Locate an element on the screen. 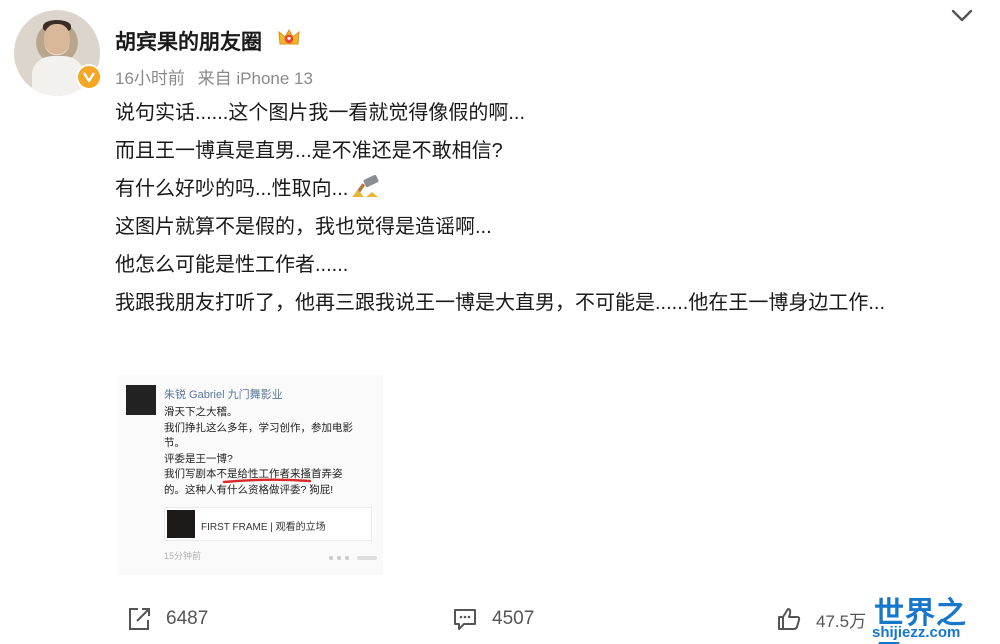 This screenshot has height=644, width=1000. comment-button: 4507 is located at coordinates (493, 619).